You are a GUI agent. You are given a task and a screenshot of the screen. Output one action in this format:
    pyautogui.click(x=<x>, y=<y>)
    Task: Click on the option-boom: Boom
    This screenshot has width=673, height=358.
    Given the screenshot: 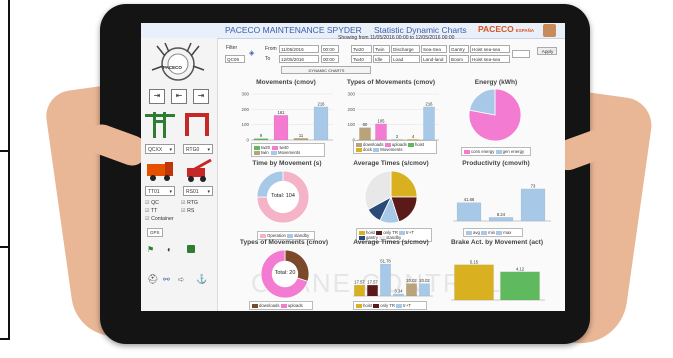 What is the action you would take?
    pyautogui.click(x=459, y=59)
    